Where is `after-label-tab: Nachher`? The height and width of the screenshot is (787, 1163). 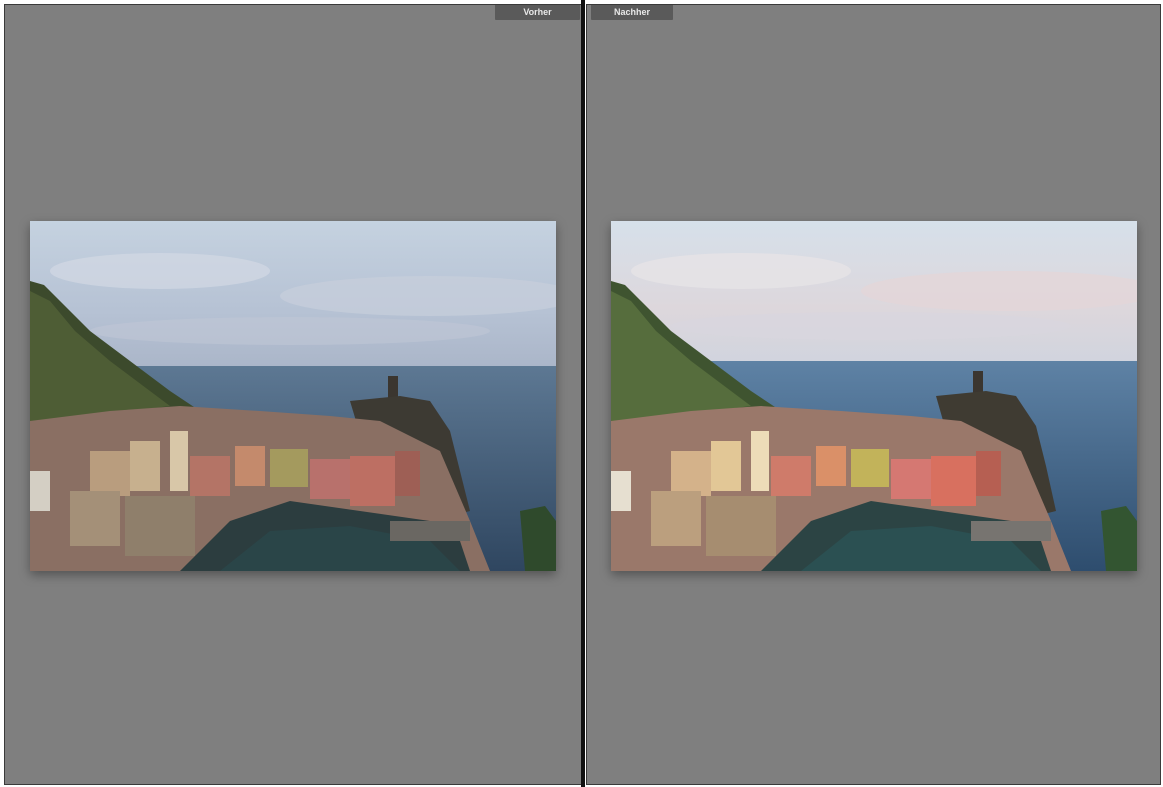
after-label-tab: Nachher is located at coordinates (632, 12).